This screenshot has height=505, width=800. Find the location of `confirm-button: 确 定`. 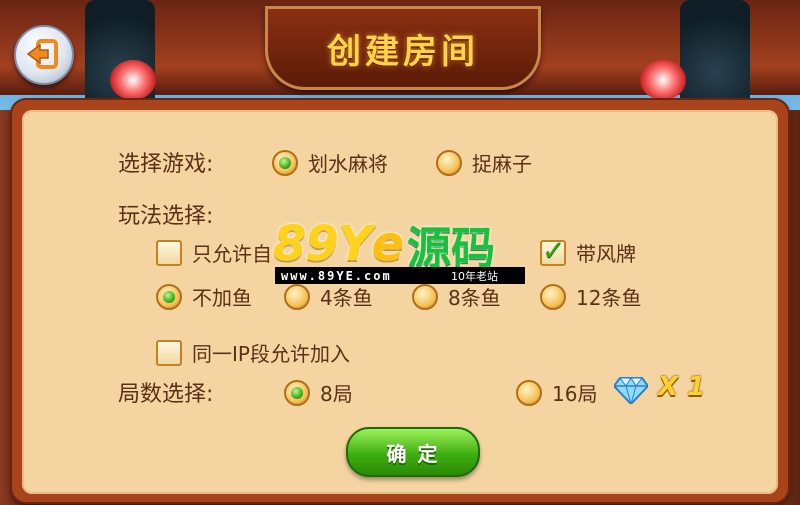

confirm-button: 确 定 is located at coordinates (413, 452).